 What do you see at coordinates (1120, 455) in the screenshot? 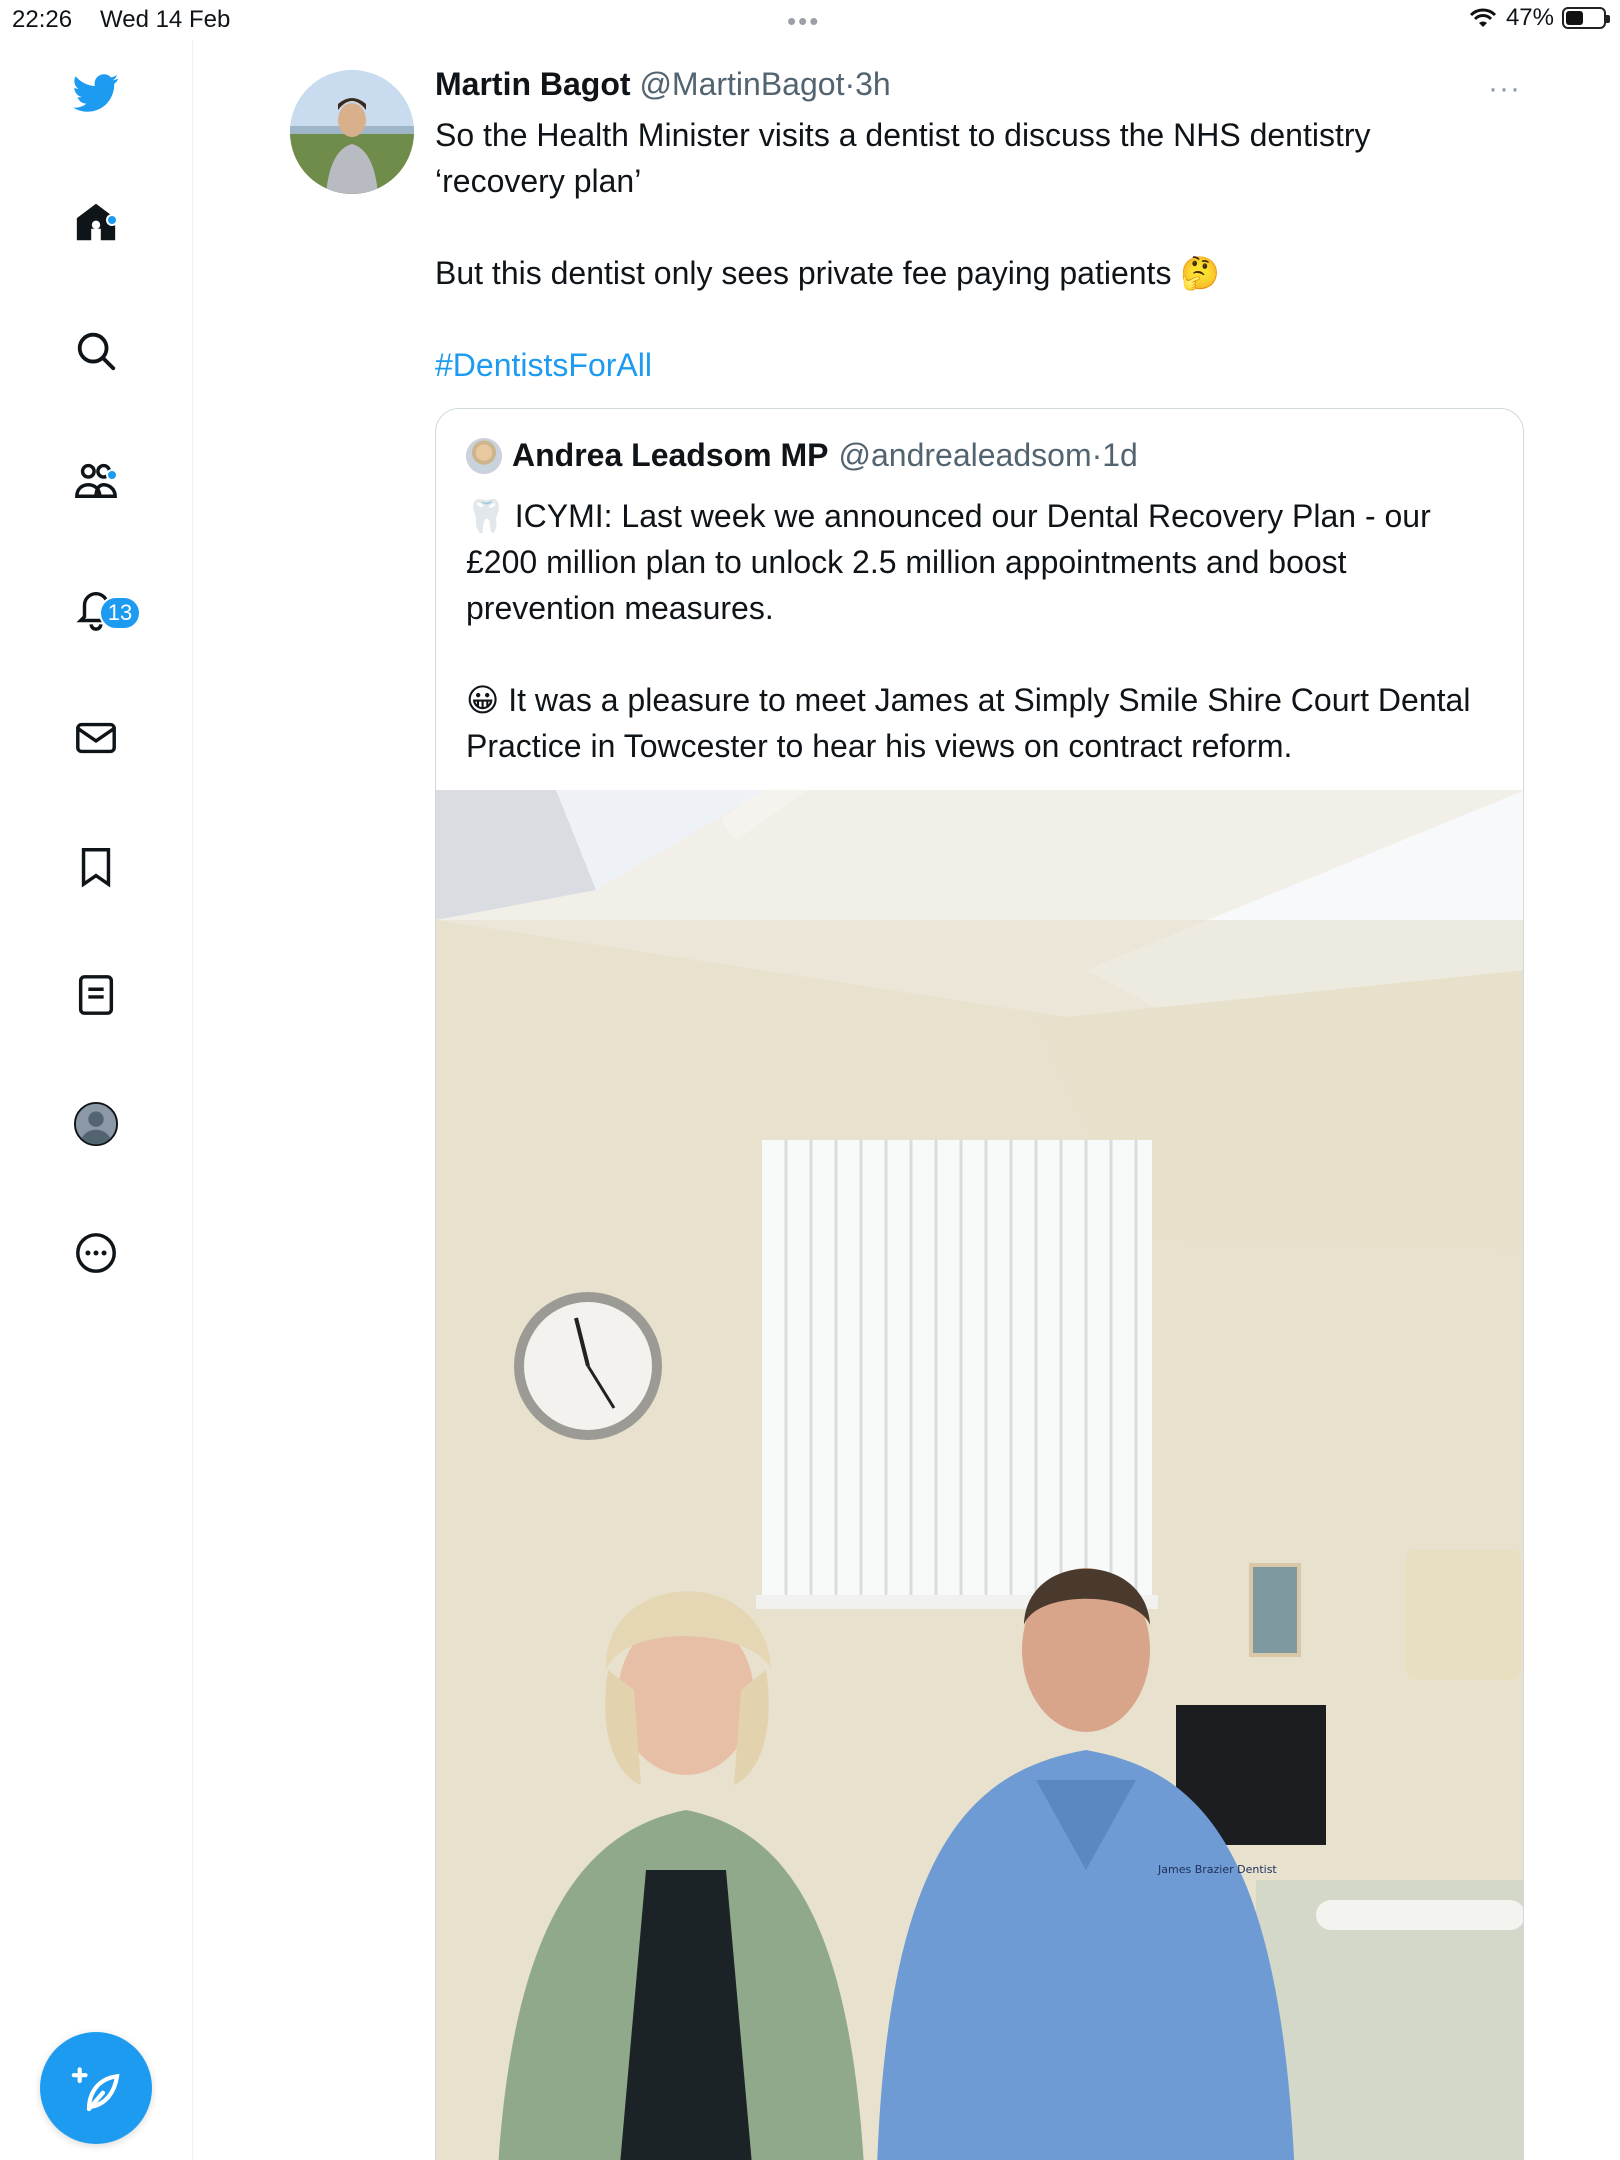
I see `quoted-tweet-time: 1d` at bounding box center [1120, 455].